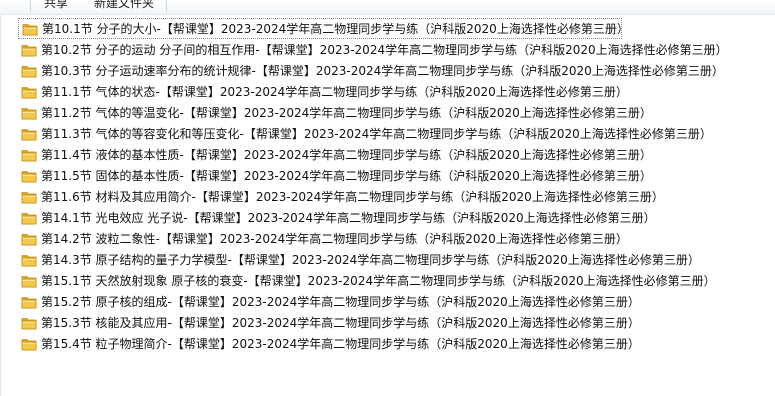 This screenshot has width=775, height=396. Describe the element at coordinates (124, 6) in the screenshot. I see `new-folder-button: 新建文件夹` at that location.